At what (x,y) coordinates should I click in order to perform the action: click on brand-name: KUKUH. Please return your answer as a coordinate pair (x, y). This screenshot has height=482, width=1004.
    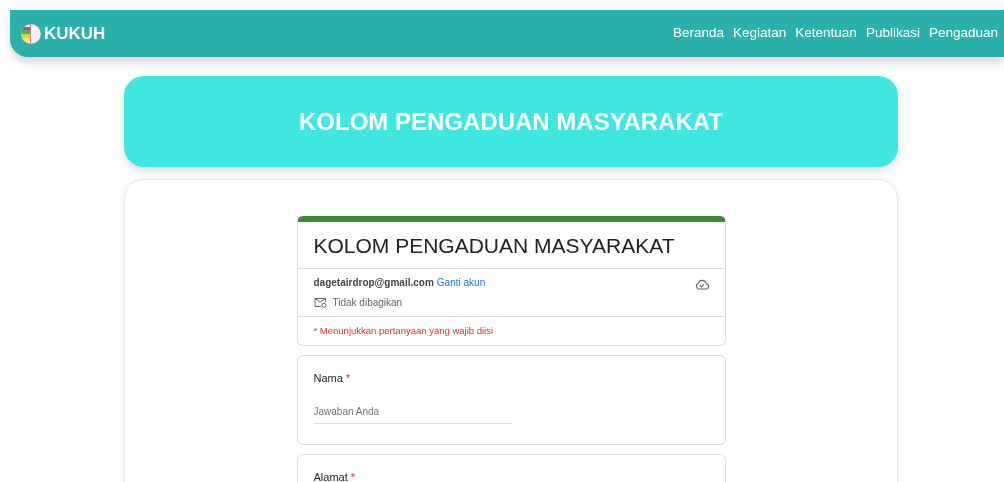
    Looking at the image, I should click on (75, 33).